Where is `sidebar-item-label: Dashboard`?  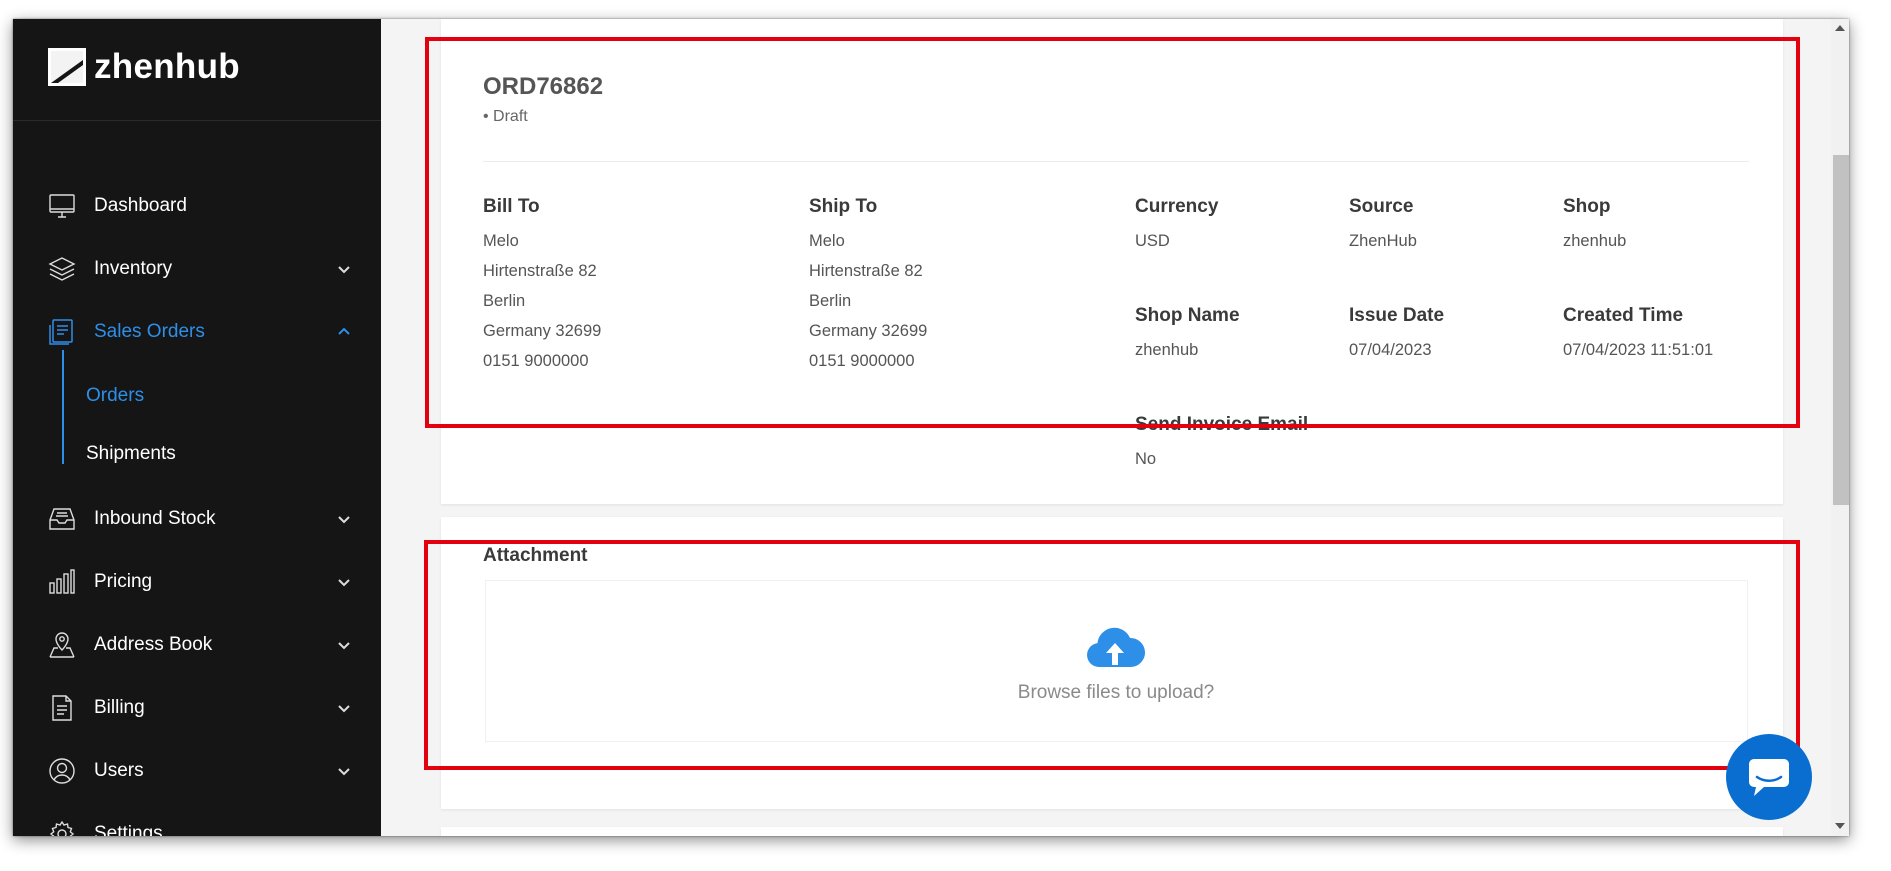
sidebar-item-label: Dashboard is located at coordinates (140, 205).